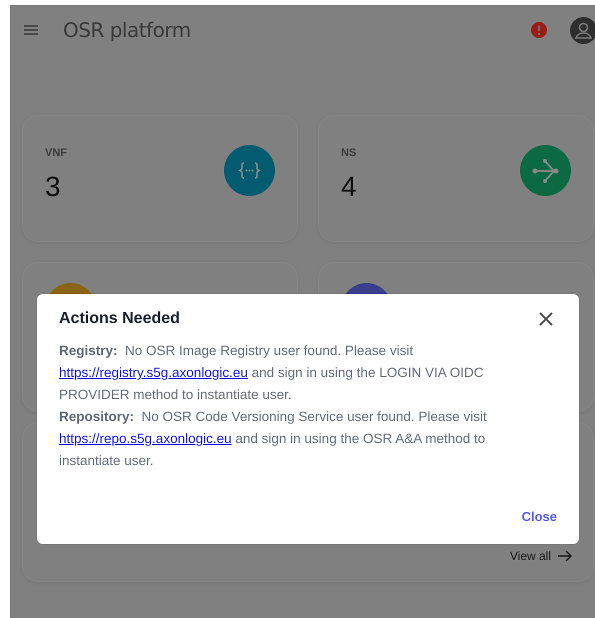  I want to click on close-icon, so click(546, 319).